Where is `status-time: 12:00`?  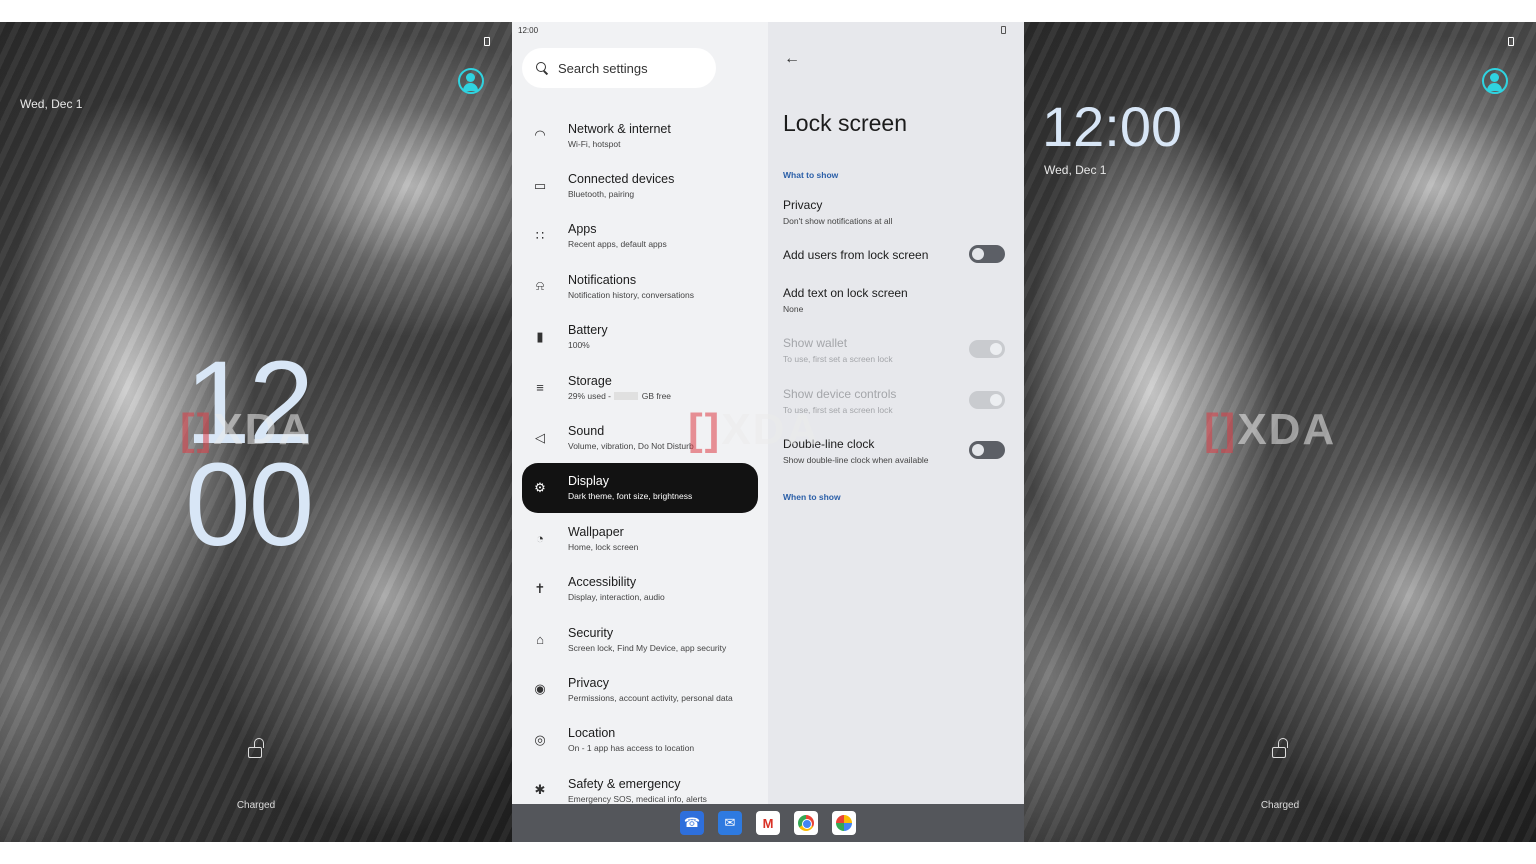 status-time: 12:00 is located at coordinates (528, 30).